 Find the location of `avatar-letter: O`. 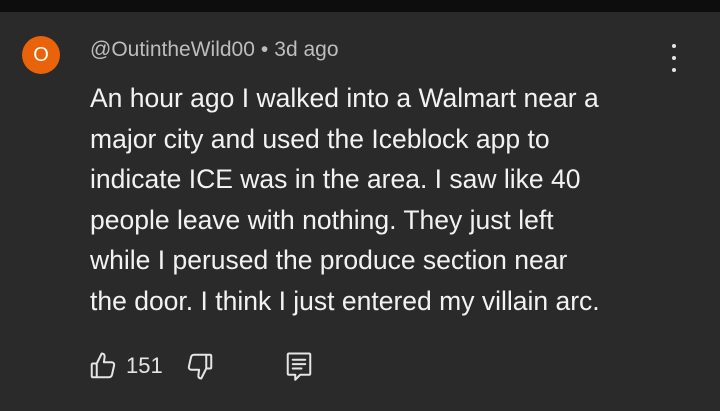

avatar-letter: O is located at coordinates (41, 54).